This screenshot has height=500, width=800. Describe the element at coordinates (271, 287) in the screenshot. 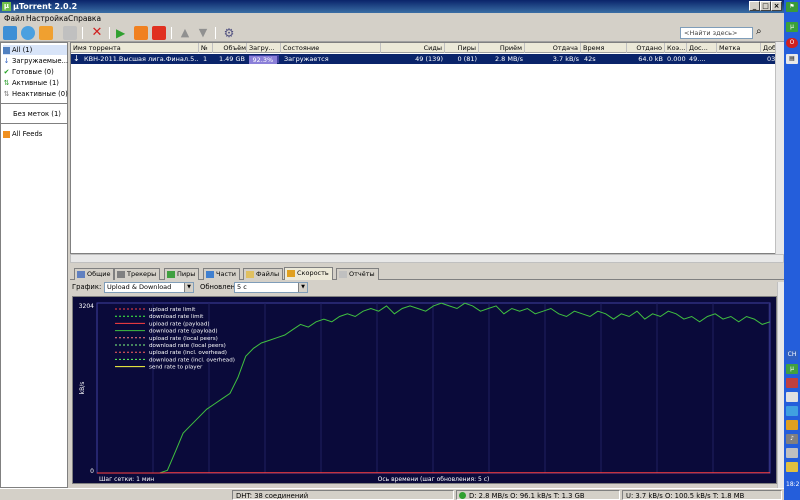

I see `update-select: 5 с ▼` at that location.